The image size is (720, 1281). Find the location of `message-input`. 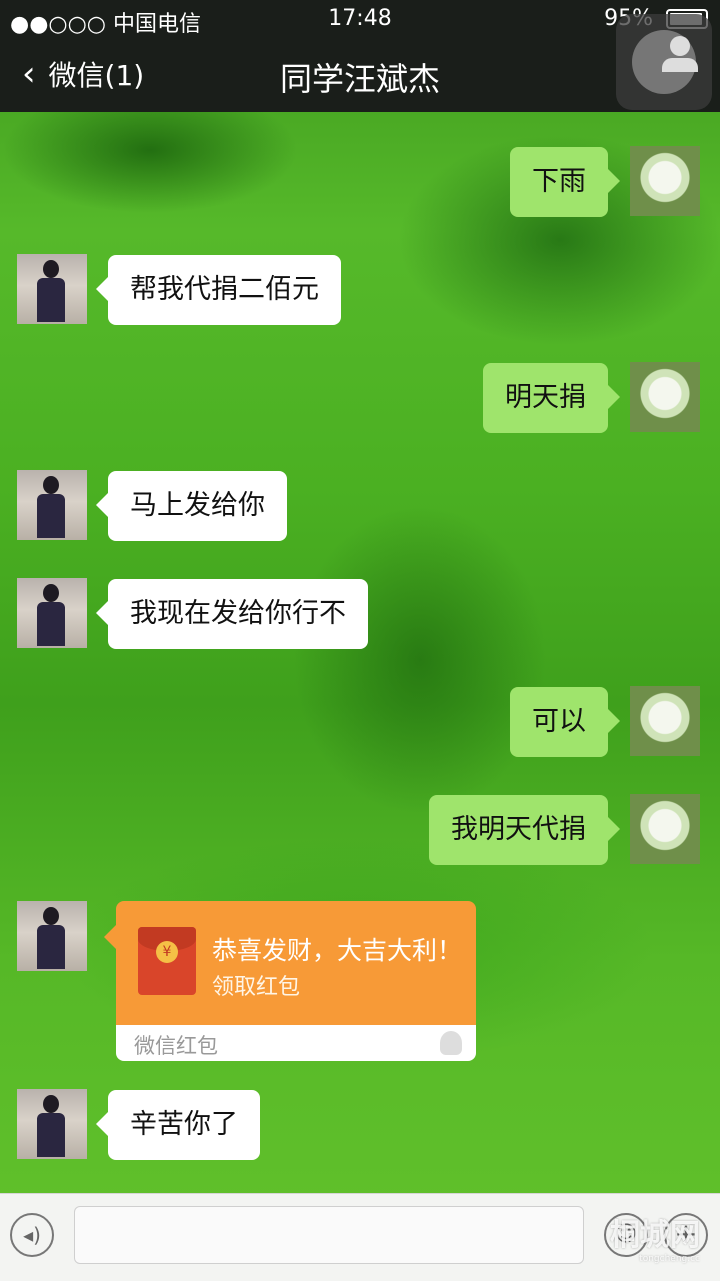

message-input is located at coordinates (329, 1235).